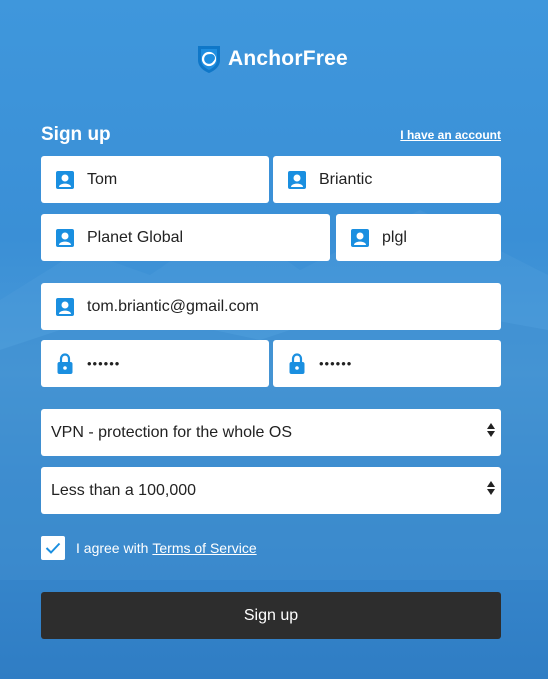 The image size is (548, 679). I want to click on brand-logo: AnchorFree, so click(272, 59).